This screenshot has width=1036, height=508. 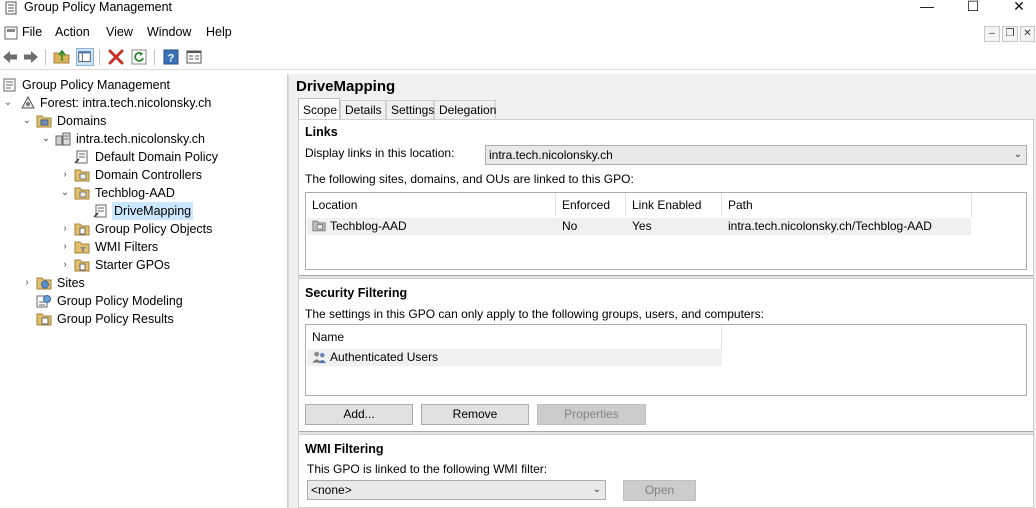 I want to click on column-header-name: Name, so click(x=514, y=337).